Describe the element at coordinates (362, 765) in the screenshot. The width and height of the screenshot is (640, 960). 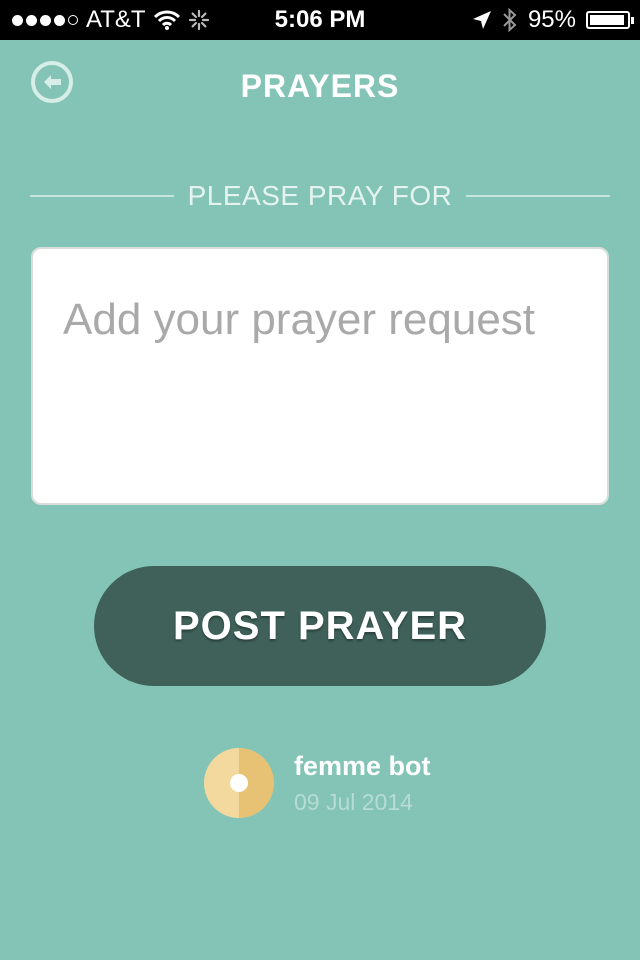
I see `user-name: femme bot` at that location.